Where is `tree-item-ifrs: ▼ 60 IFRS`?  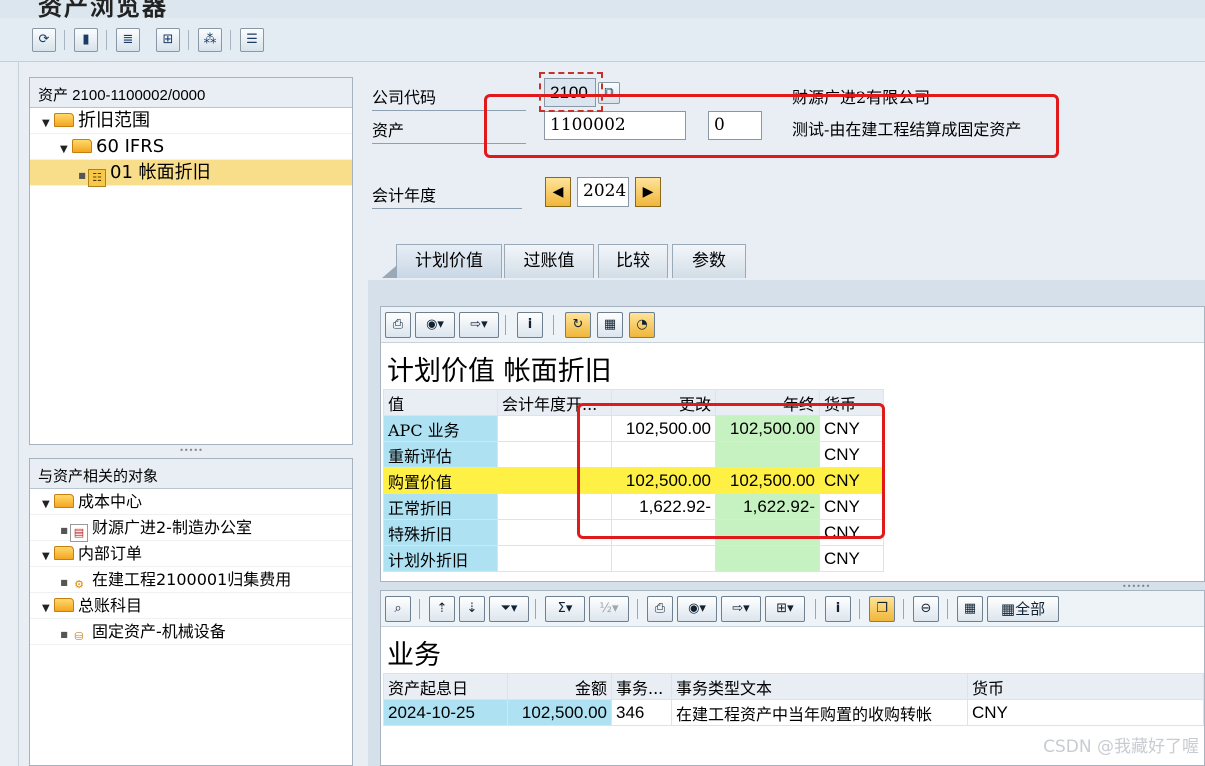
tree-item-ifrs: ▼ 60 IFRS is located at coordinates (191, 147).